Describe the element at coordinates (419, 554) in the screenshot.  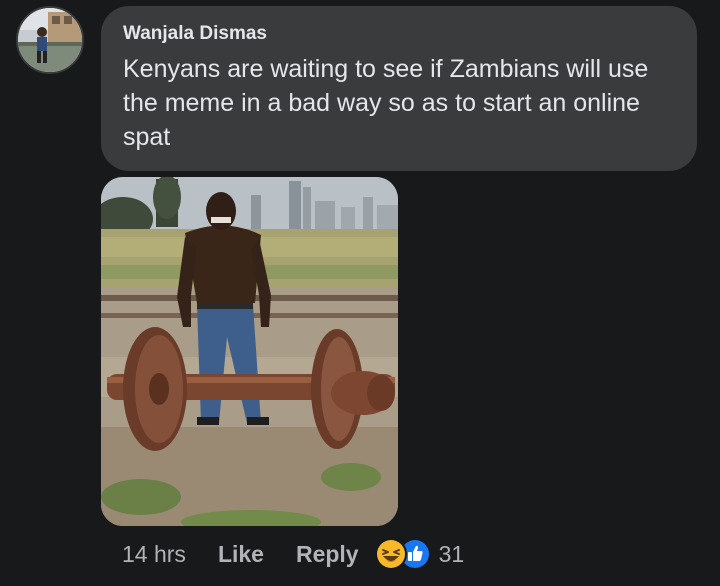
I see `reactions-summary: 31` at that location.